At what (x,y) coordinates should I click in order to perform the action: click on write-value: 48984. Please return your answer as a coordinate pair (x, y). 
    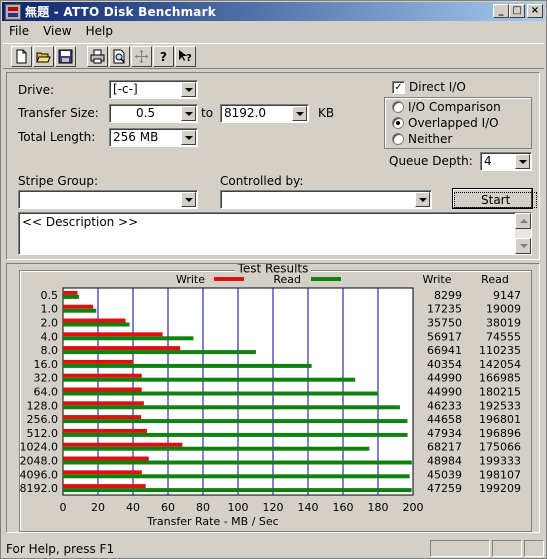
    Looking at the image, I should click on (444, 461).